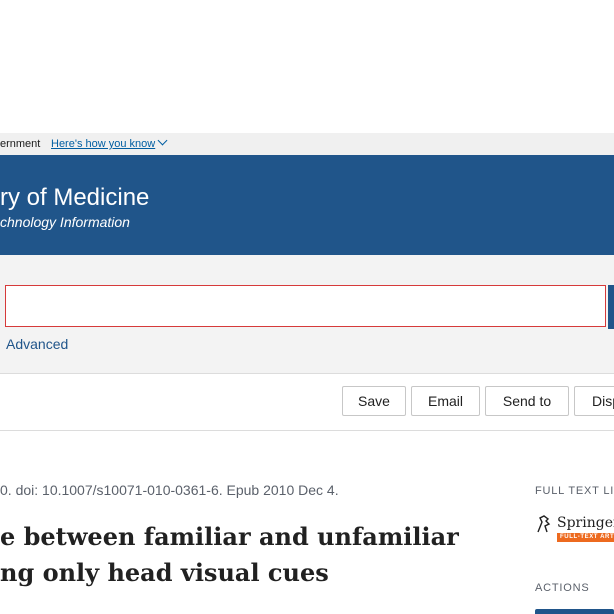 The image size is (614, 614). I want to click on save-button: Save, so click(374, 401).